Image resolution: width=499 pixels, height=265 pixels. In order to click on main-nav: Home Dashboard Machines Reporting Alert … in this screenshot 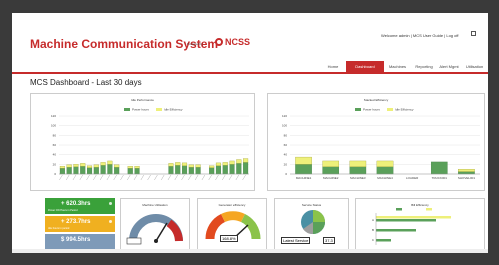, I will do `click(250, 67)`.